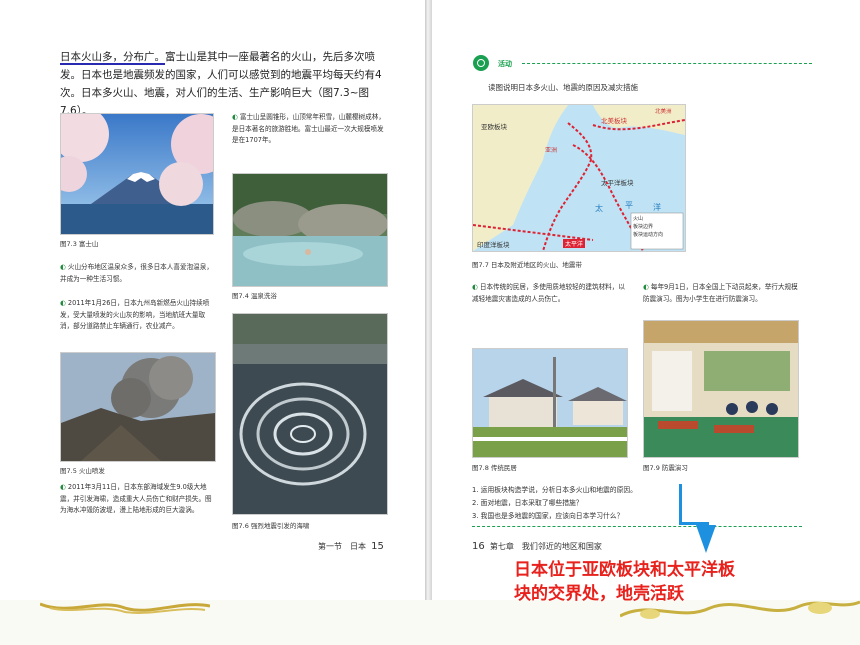 The image size is (860, 645). I want to click on activity-label: 活动, so click(505, 64).